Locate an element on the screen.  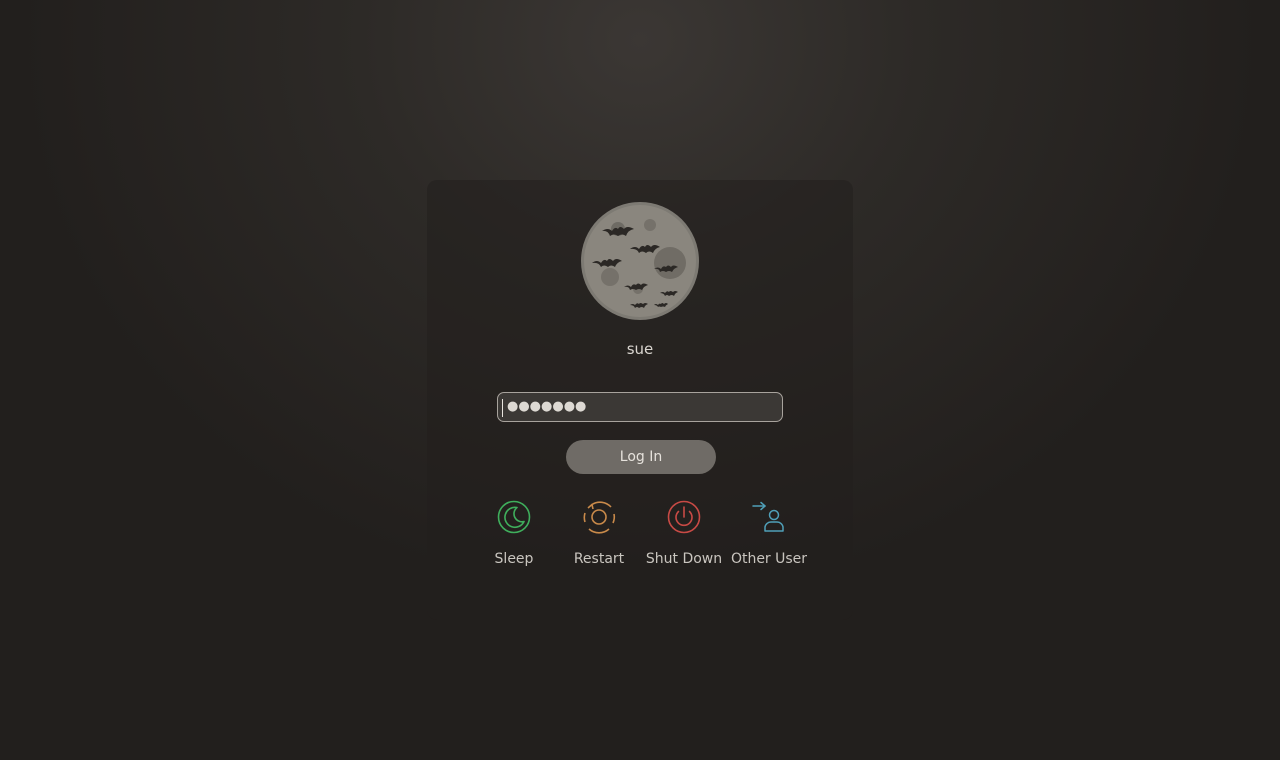
text-caret is located at coordinates (502, 408).